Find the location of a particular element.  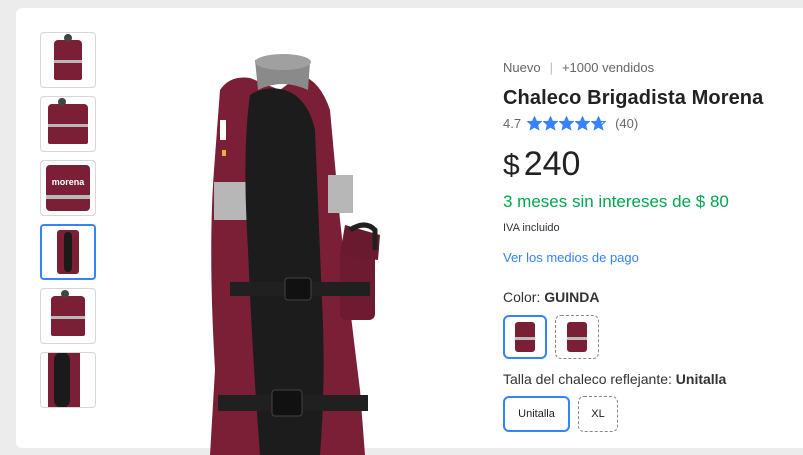

price: $ 240 is located at coordinates (648, 164).